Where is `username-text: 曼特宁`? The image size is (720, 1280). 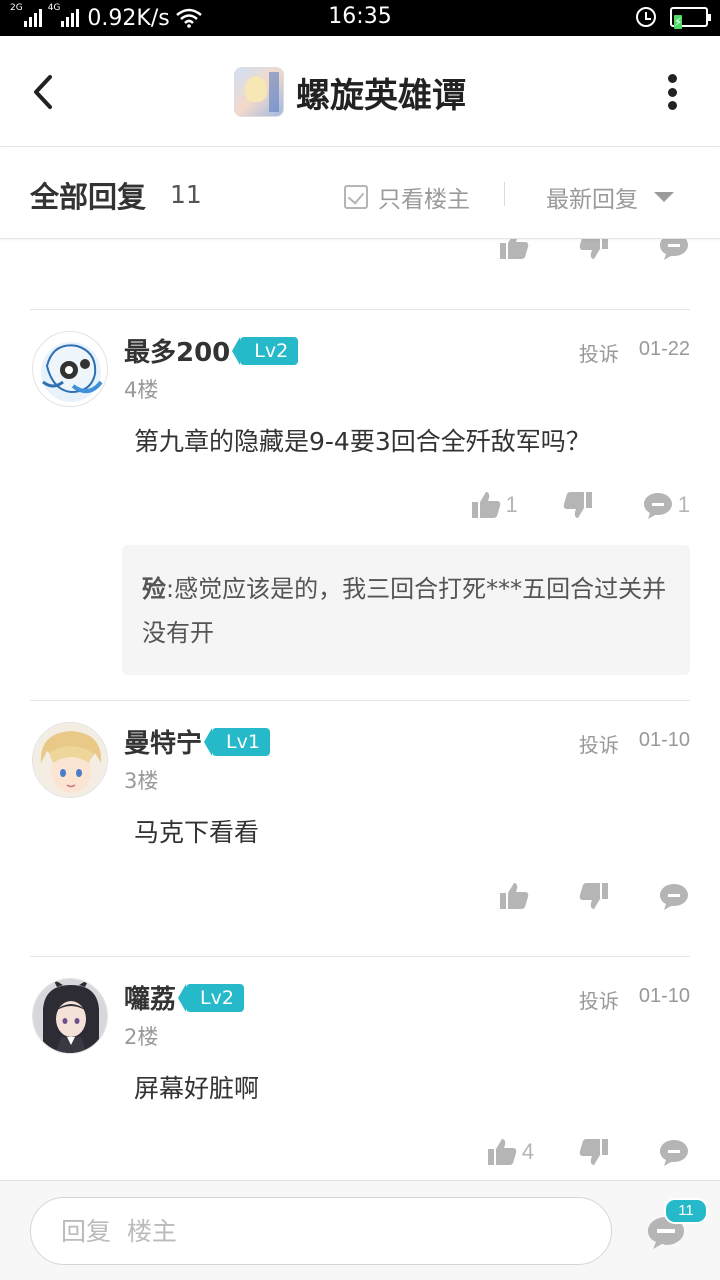
username-text: 曼特宁 is located at coordinates (163, 744).